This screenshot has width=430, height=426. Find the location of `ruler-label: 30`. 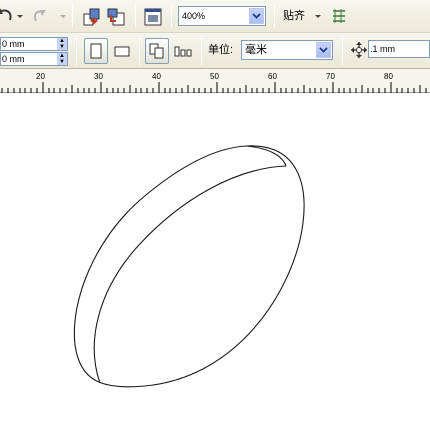

ruler-label: 30 is located at coordinates (98, 76).